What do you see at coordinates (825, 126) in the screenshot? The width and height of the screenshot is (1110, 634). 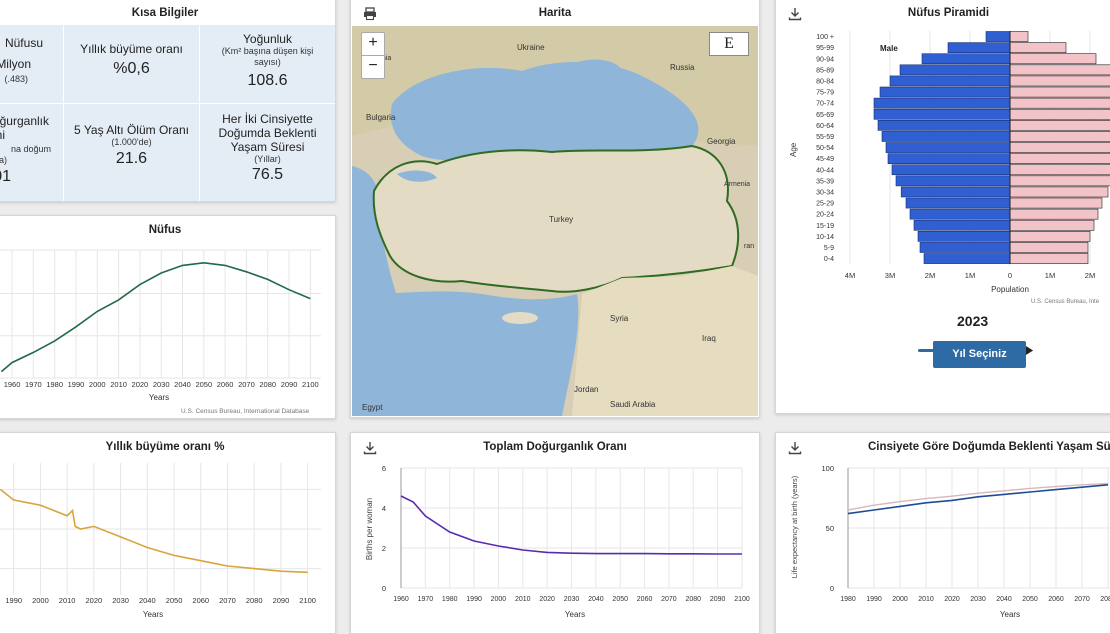 I see `pyramid-age-label: 60-64` at bounding box center [825, 126].